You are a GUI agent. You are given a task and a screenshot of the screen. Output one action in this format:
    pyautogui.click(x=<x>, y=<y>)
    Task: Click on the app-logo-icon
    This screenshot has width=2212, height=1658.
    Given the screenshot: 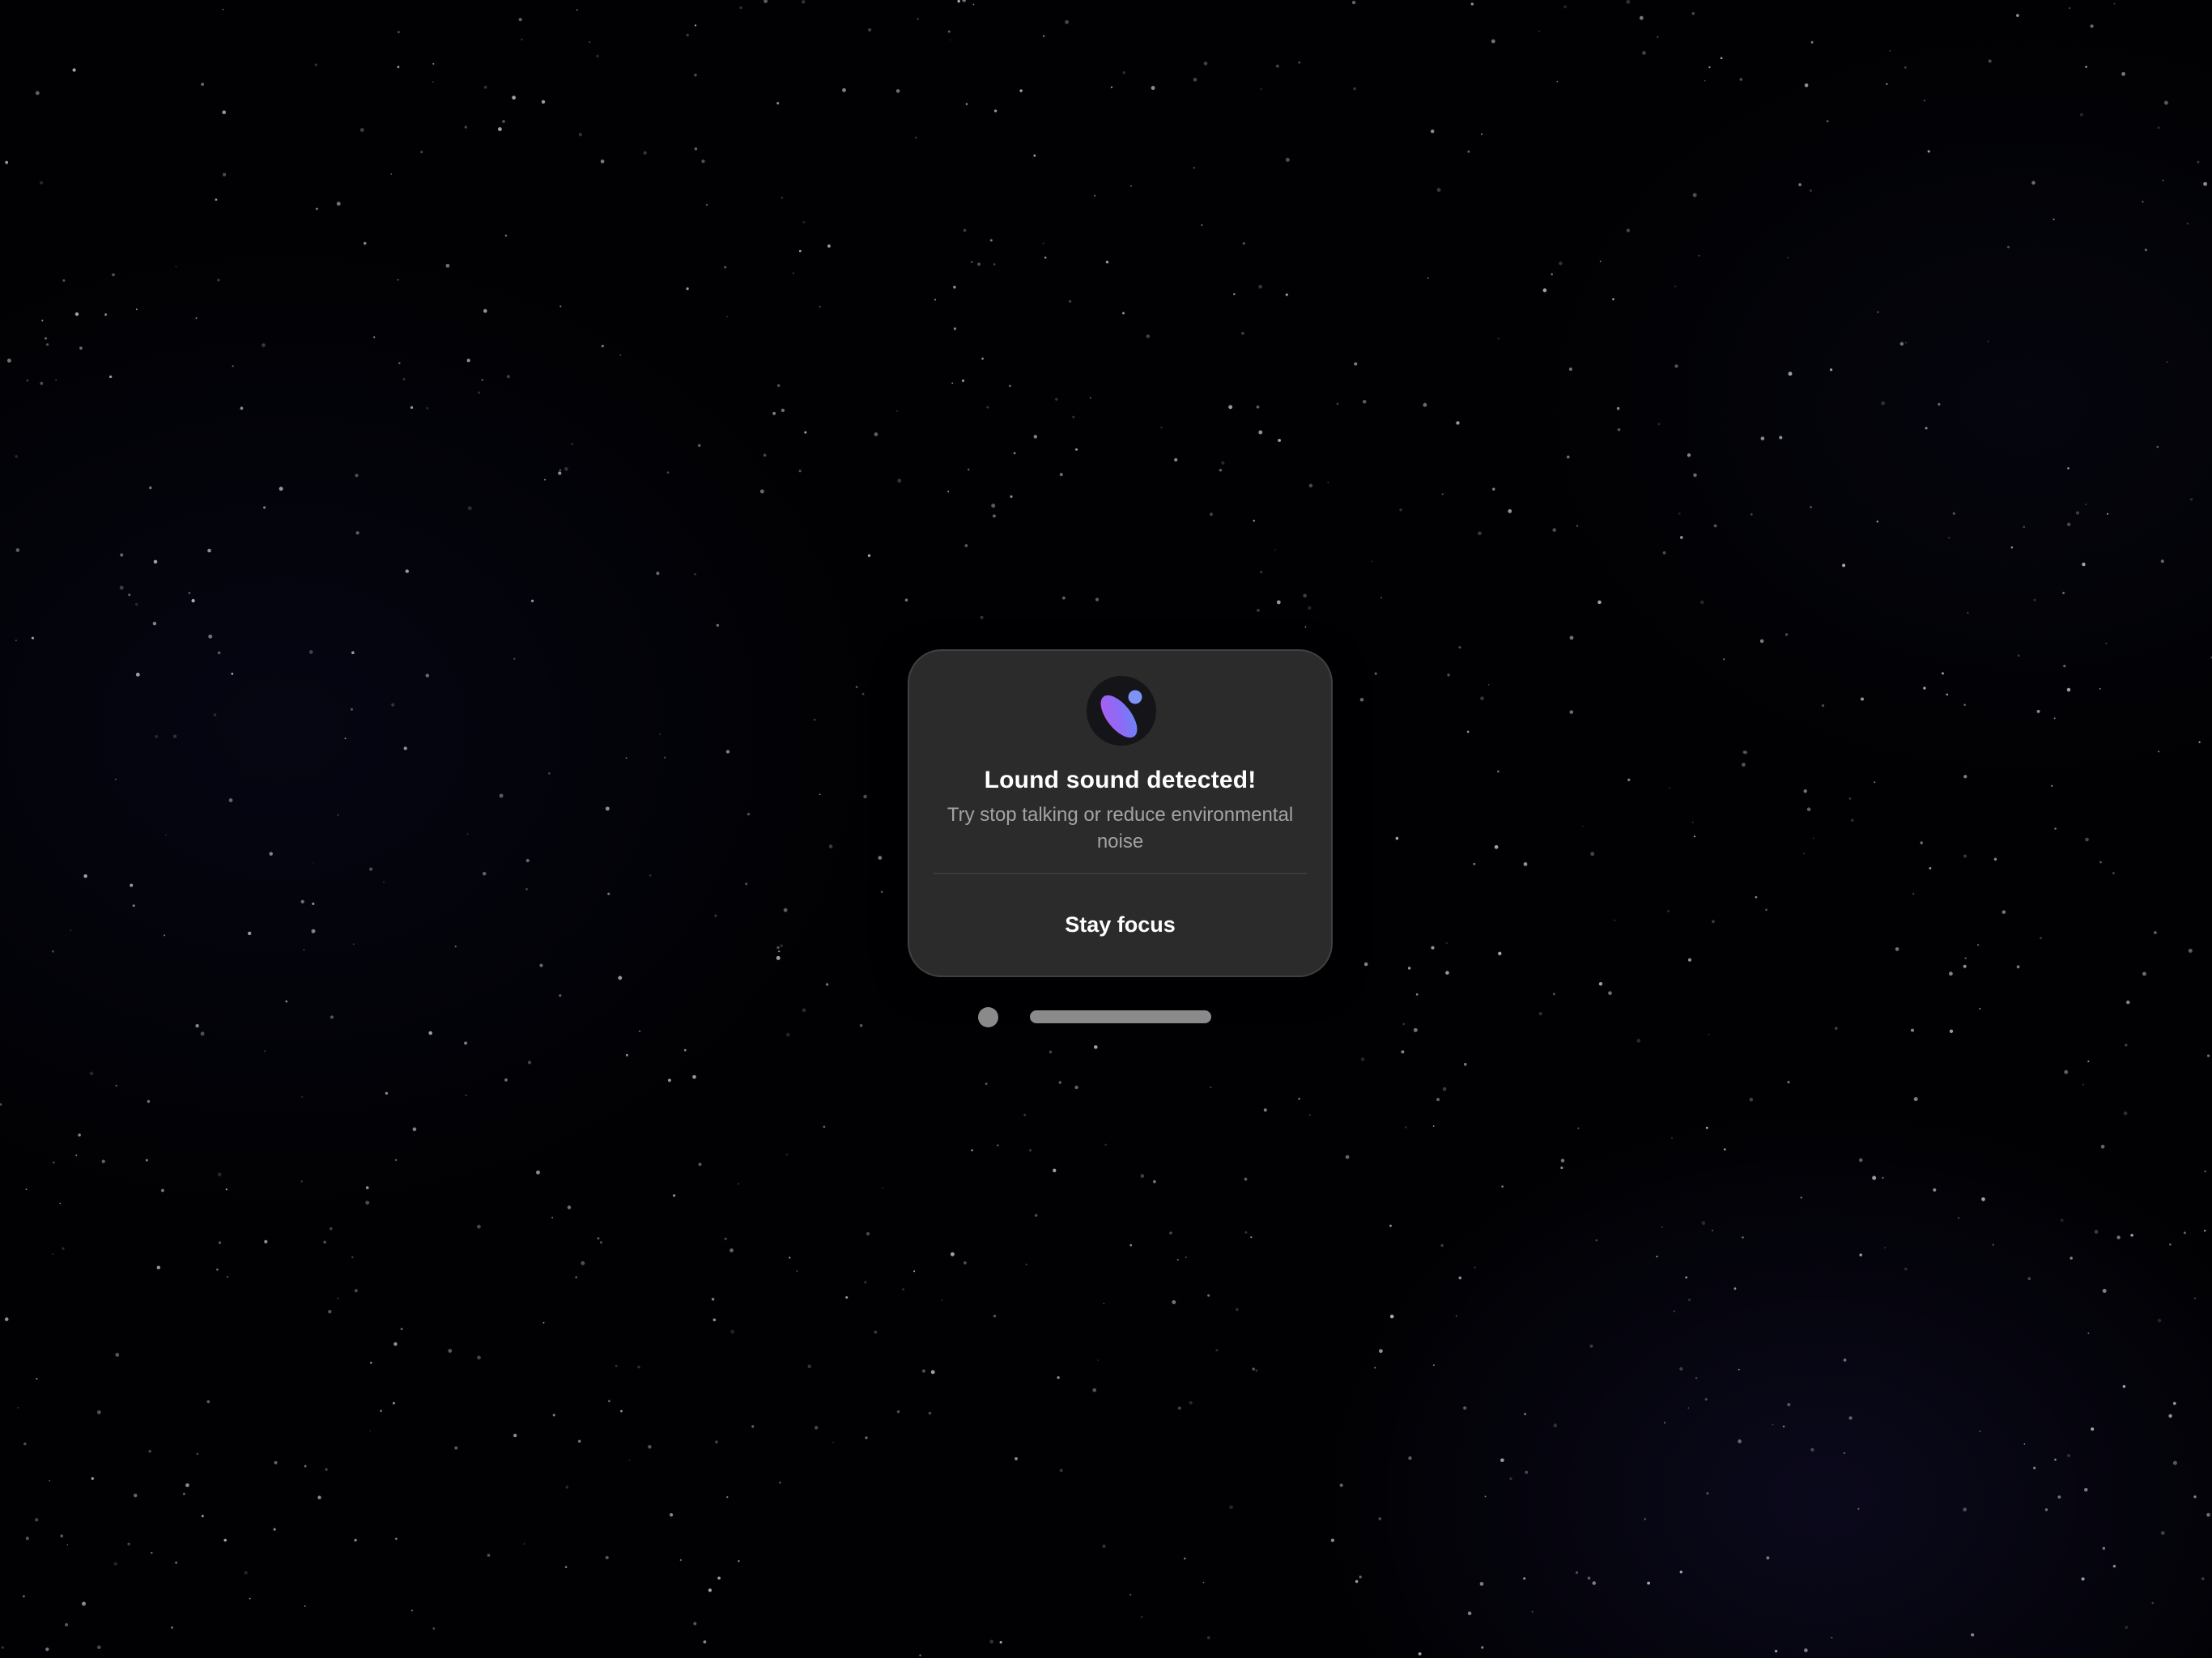 What is the action you would take?
    pyautogui.click(x=1121, y=711)
    